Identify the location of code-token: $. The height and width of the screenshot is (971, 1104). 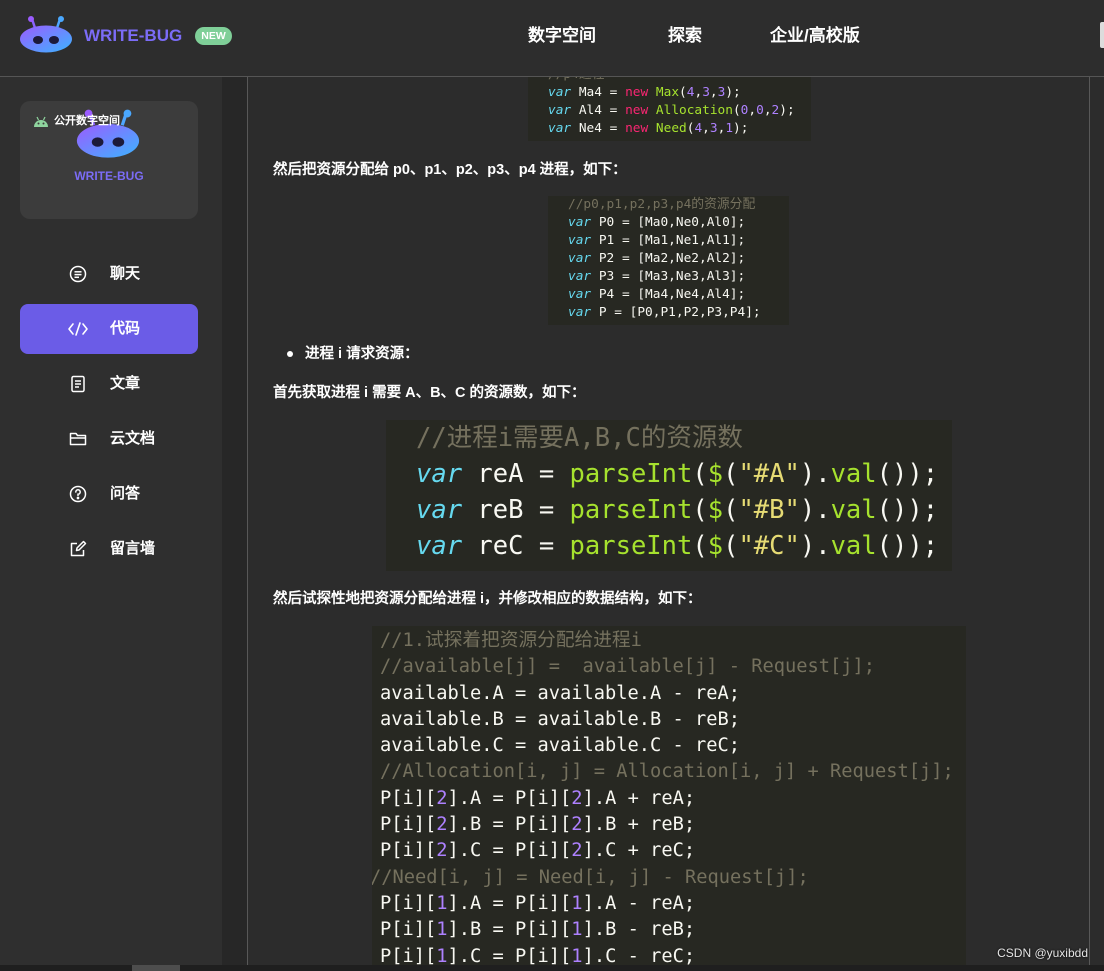
(715, 474).